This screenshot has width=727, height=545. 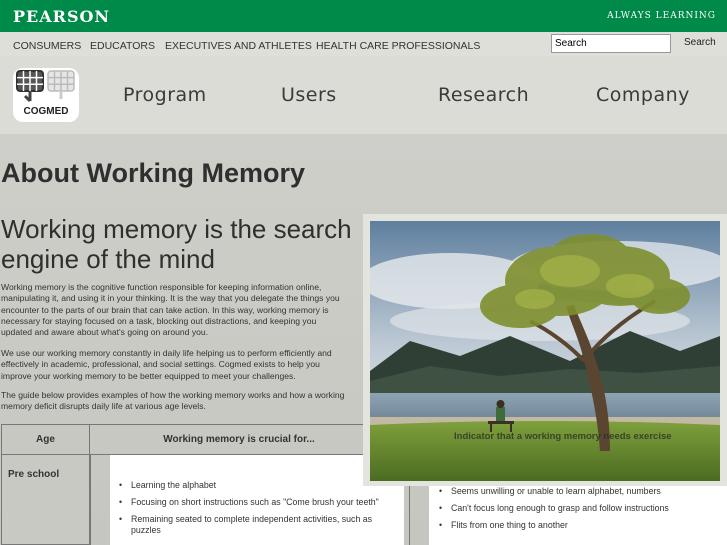 What do you see at coordinates (611, 43) in the screenshot?
I see `search-input` at bounding box center [611, 43].